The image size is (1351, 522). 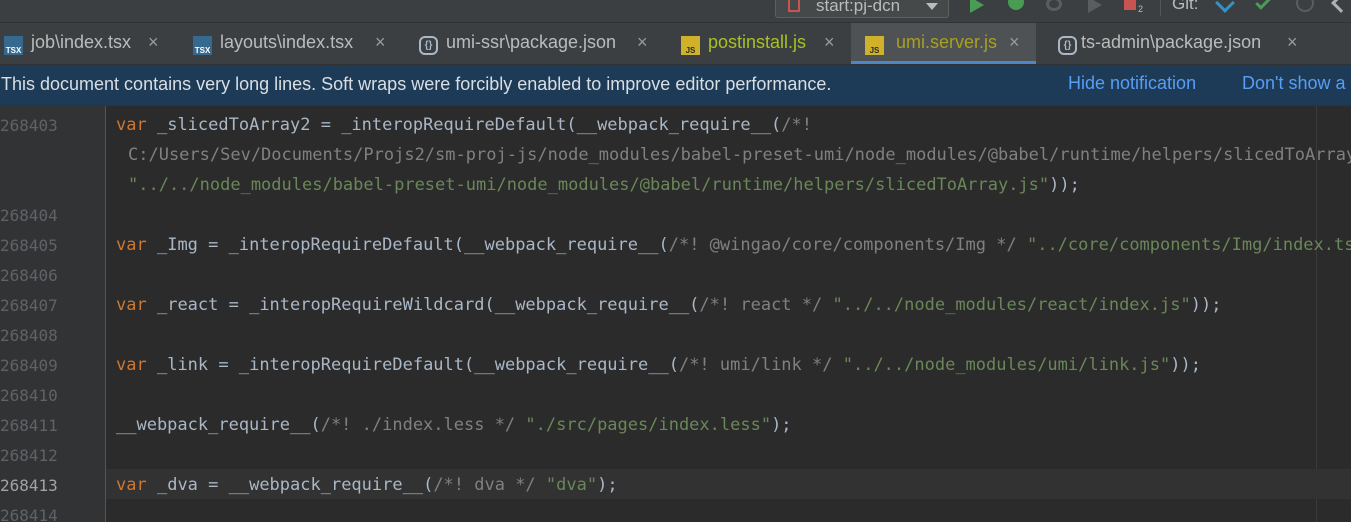 I want to click on tab-umi-server-js: JS umi.server.js ×, so click(x=943, y=43).